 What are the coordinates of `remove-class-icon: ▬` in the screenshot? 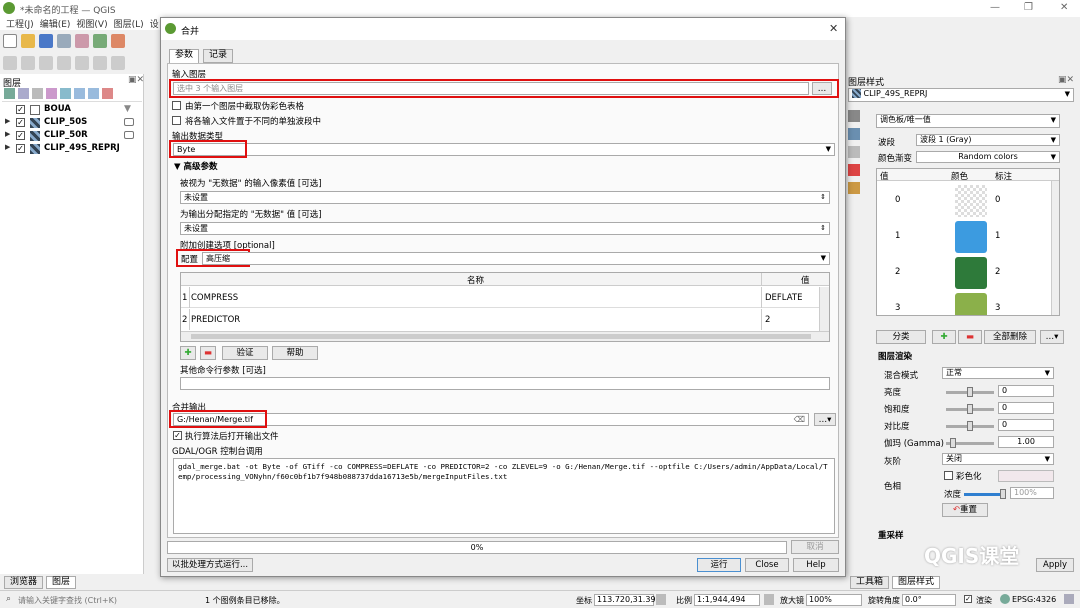 It's located at (970, 337).